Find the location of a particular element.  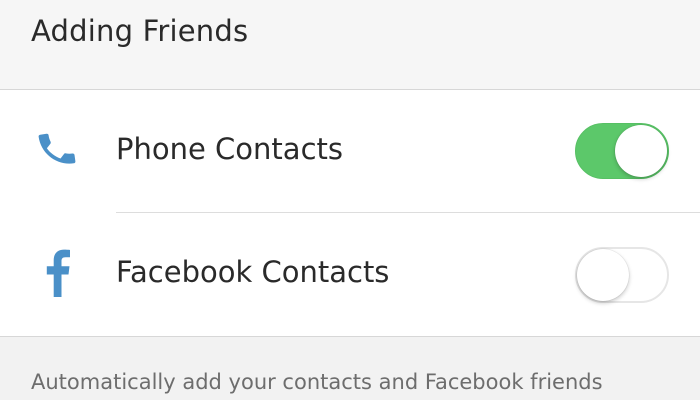

phone-contacts-toggle is located at coordinates (622, 151).